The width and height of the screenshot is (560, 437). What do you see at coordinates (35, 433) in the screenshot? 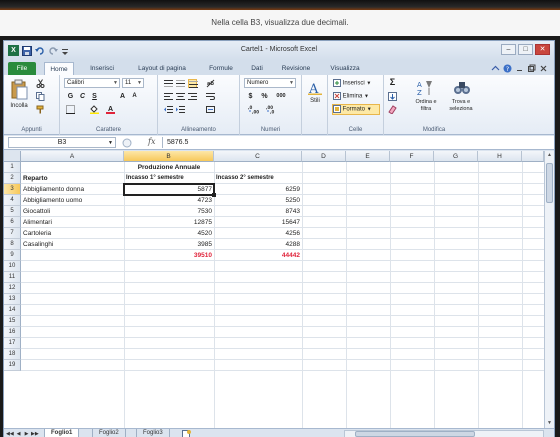
I see `last-sheet-icon: ▶▶` at bounding box center [35, 433].